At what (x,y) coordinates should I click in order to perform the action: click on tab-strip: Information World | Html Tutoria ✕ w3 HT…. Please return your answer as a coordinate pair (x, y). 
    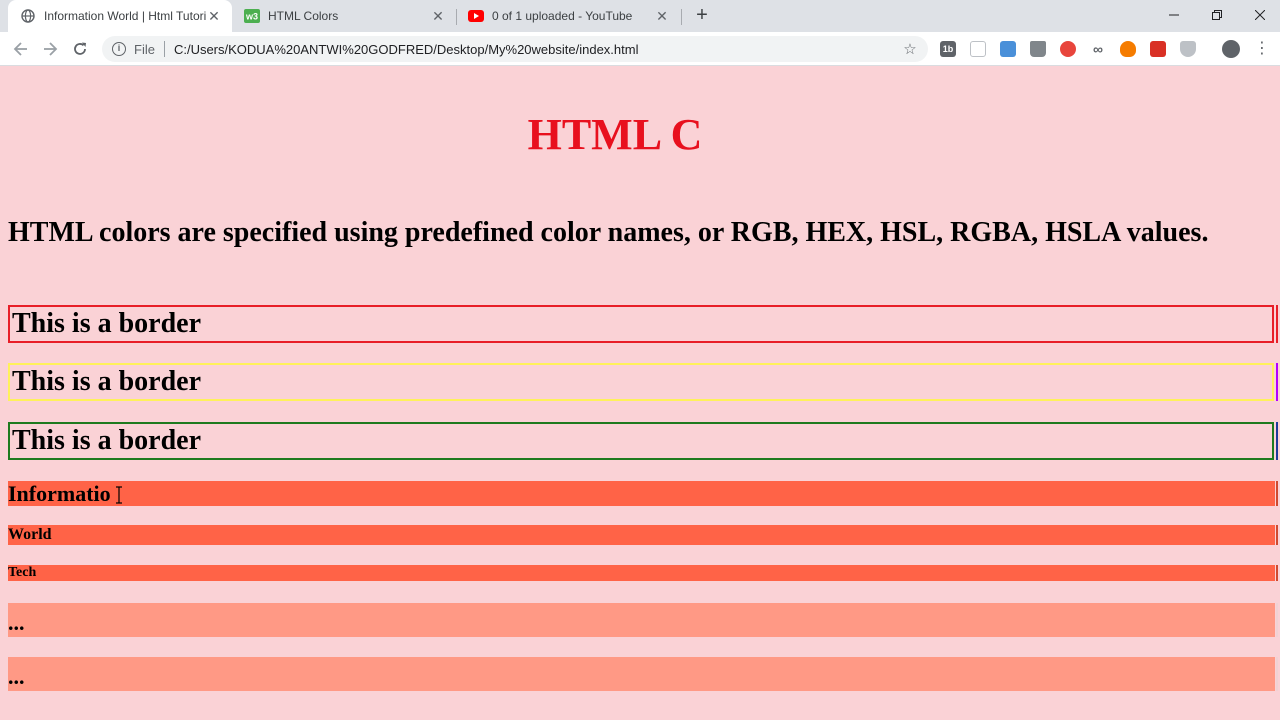
    Looking at the image, I should click on (640, 16).